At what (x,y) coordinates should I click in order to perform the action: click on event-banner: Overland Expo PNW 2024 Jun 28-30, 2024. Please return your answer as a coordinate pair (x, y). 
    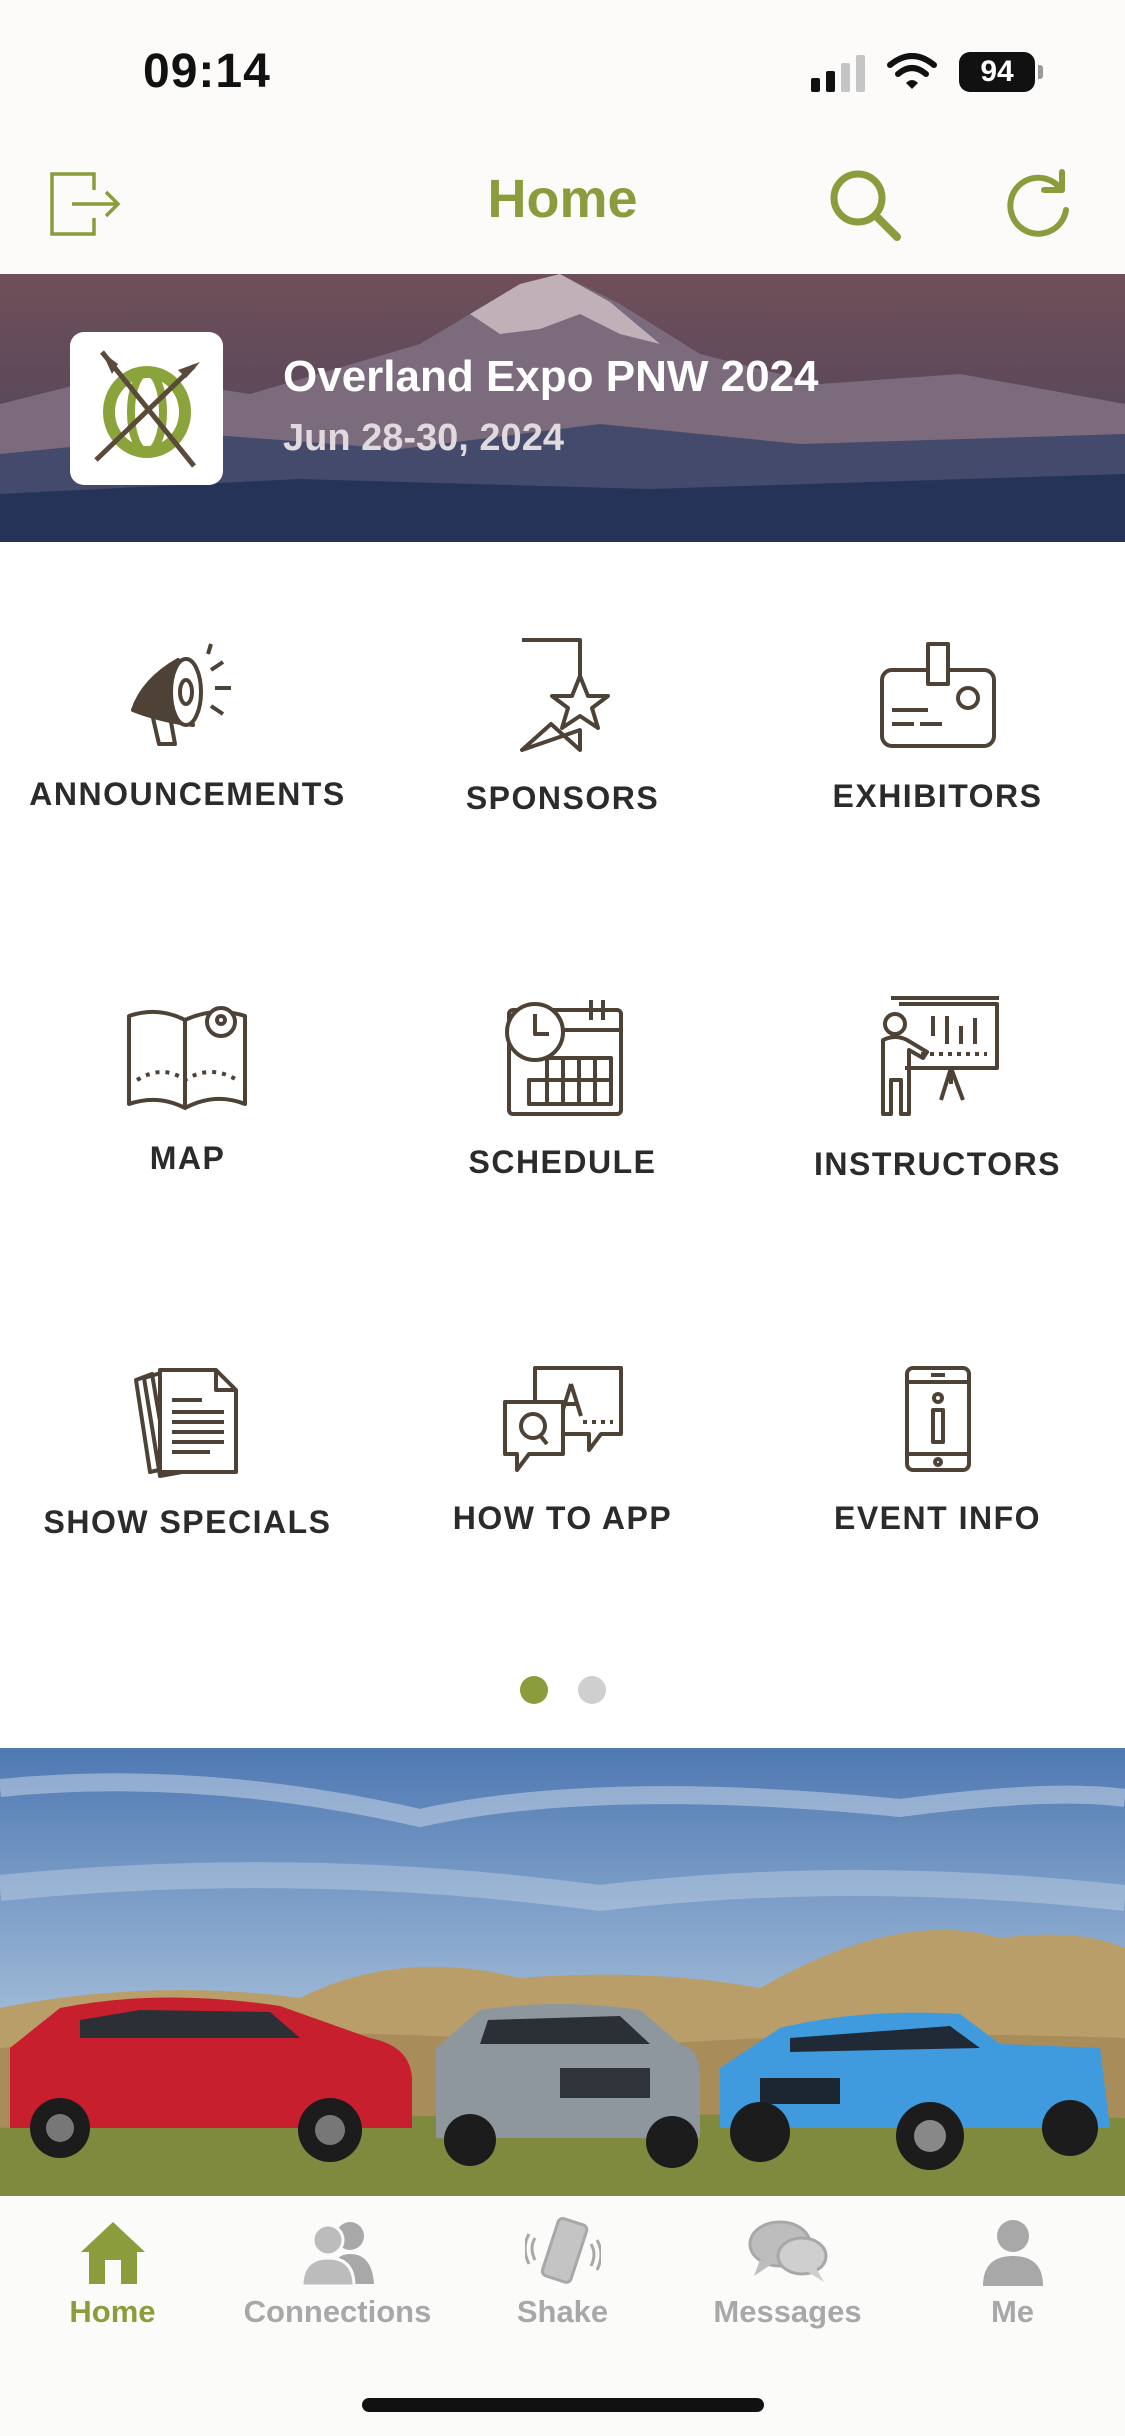
    Looking at the image, I should click on (562, 408).